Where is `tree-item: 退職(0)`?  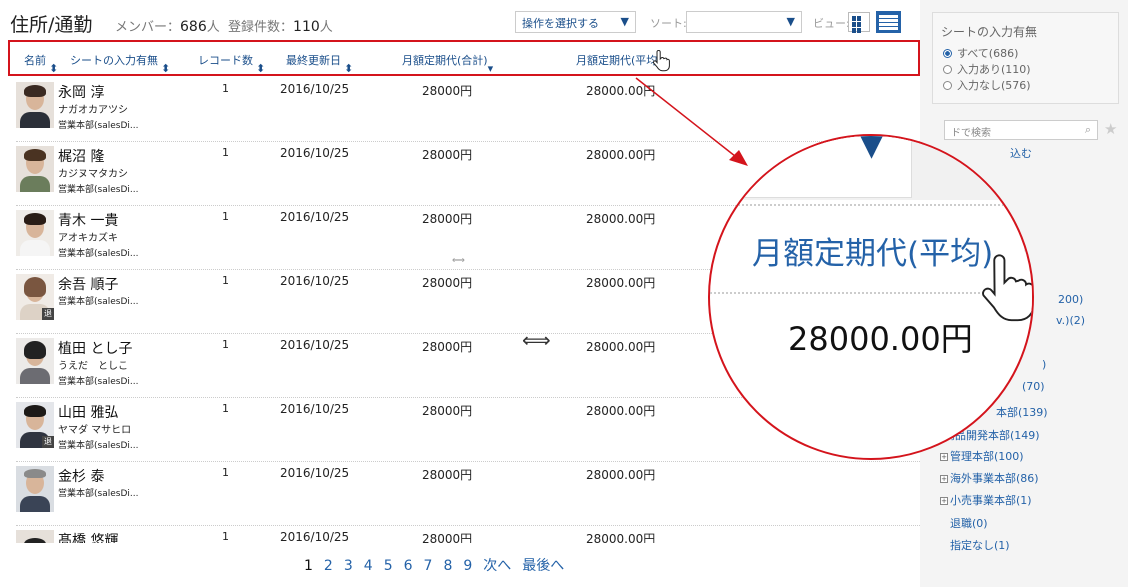
tree-item: 退職(0) is located at coordinates (969, 523).